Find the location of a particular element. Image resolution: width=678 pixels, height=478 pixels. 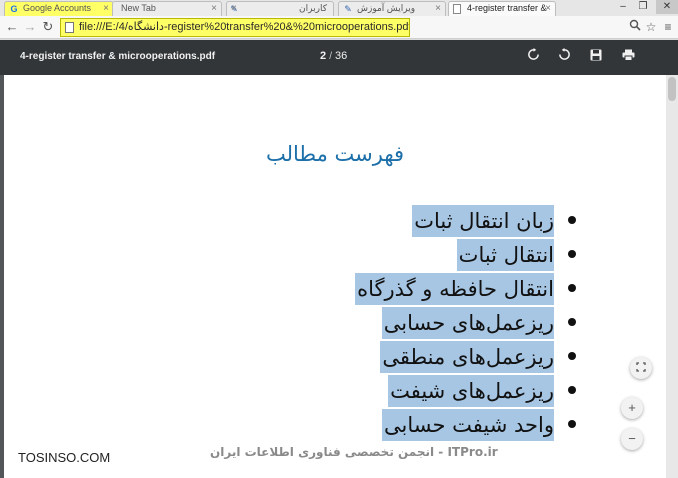

minimize-button: – is located at coordinates (623, 7).